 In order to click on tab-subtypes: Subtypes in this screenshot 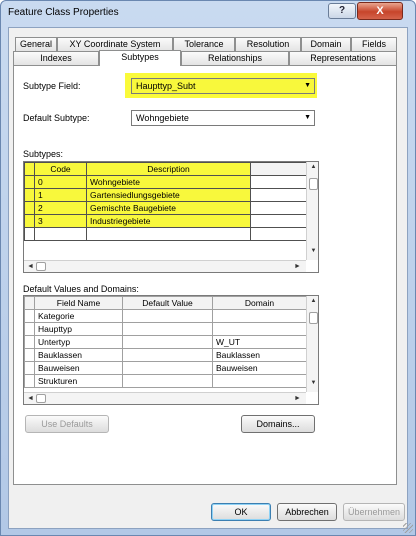, I will do `click(140, 58)`.